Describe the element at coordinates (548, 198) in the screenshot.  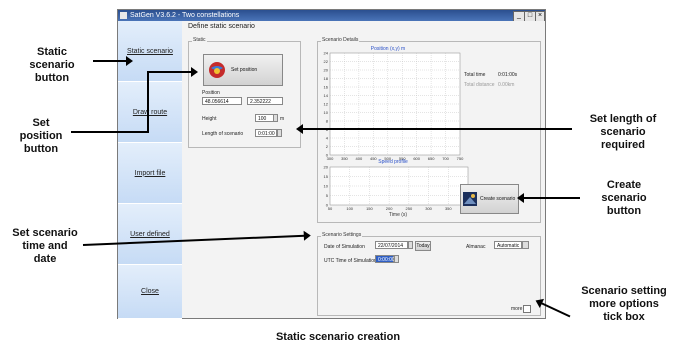
I see `arrow-create` at that location.